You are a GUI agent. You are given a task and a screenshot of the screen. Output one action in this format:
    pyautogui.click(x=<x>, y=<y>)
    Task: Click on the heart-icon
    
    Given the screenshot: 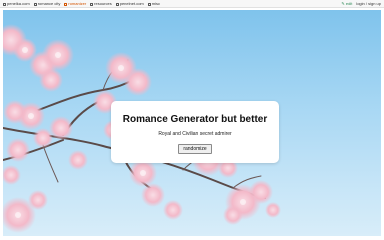 What is the action you would take?
    pyautogui.click(x=66, y=4)
    